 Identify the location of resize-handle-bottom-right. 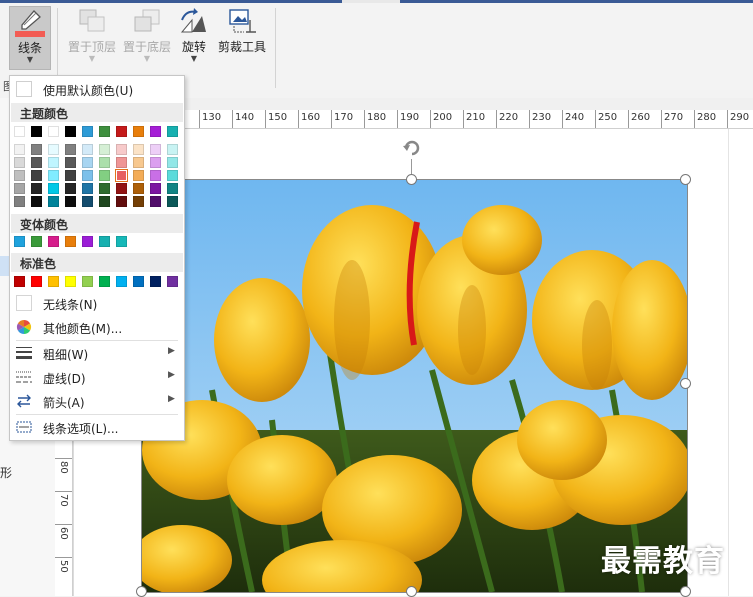
(685, 591).